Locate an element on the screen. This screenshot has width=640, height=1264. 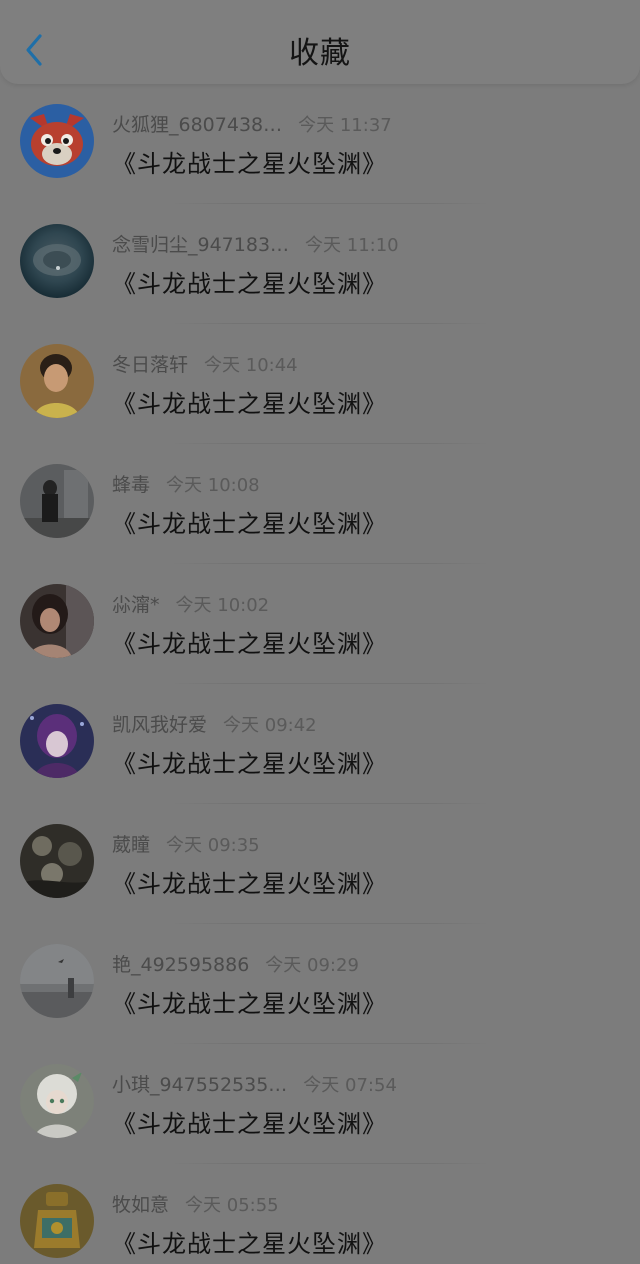
list-item: 冬日落轩 今天 10:44 《斗龙战士之星火坠渊》 is located at coordinates (320, 384).